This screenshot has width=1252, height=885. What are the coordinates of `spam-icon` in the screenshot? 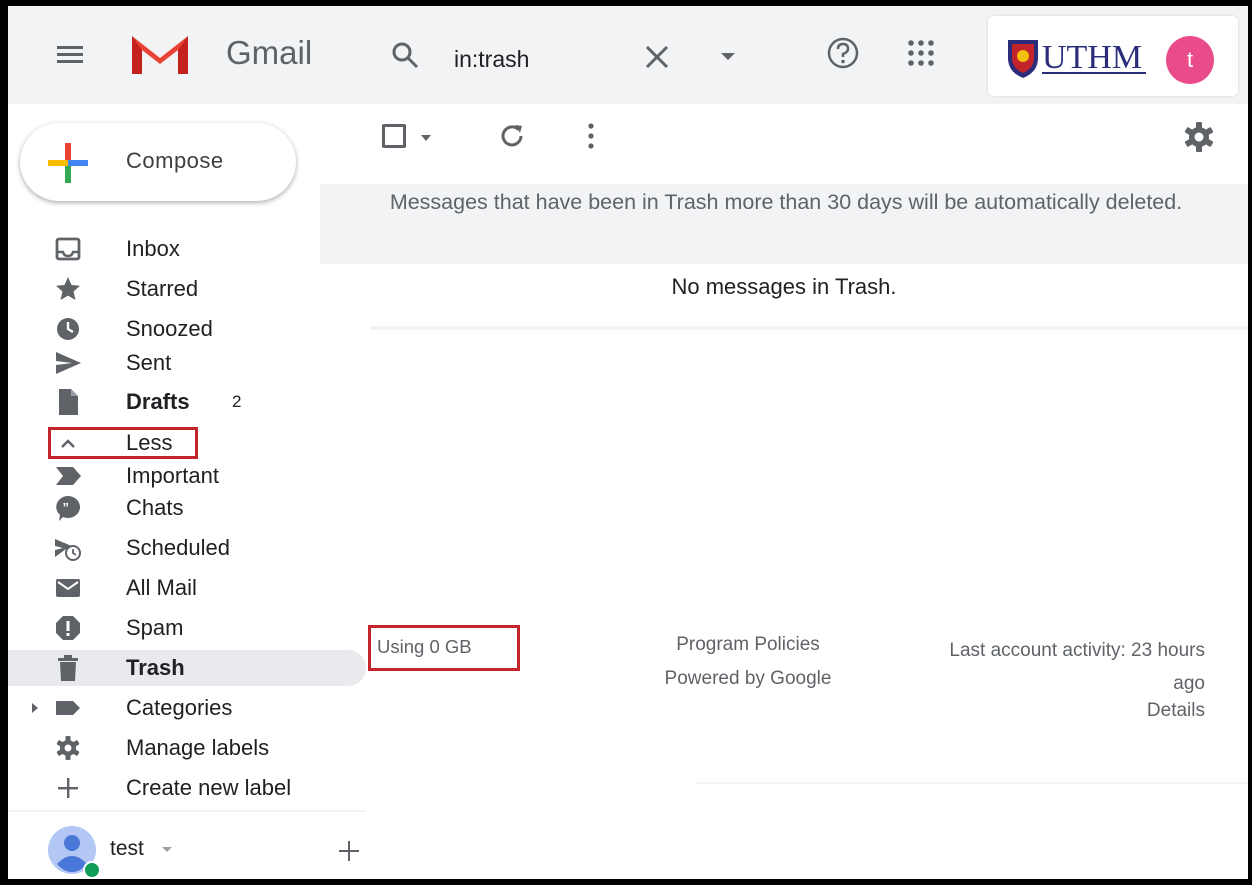 It's located at (68, 628).